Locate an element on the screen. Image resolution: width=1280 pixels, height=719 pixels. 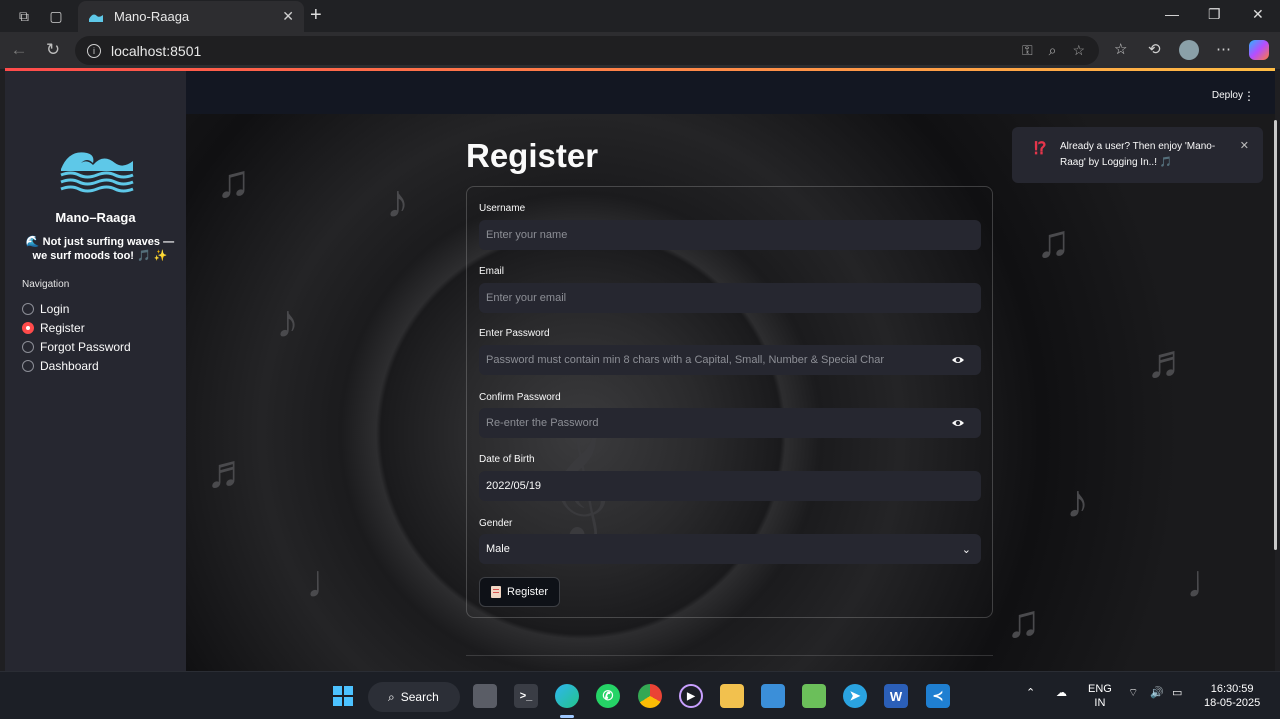
more-menu-icon: ⋯ is located at coordinates (1223, 49).